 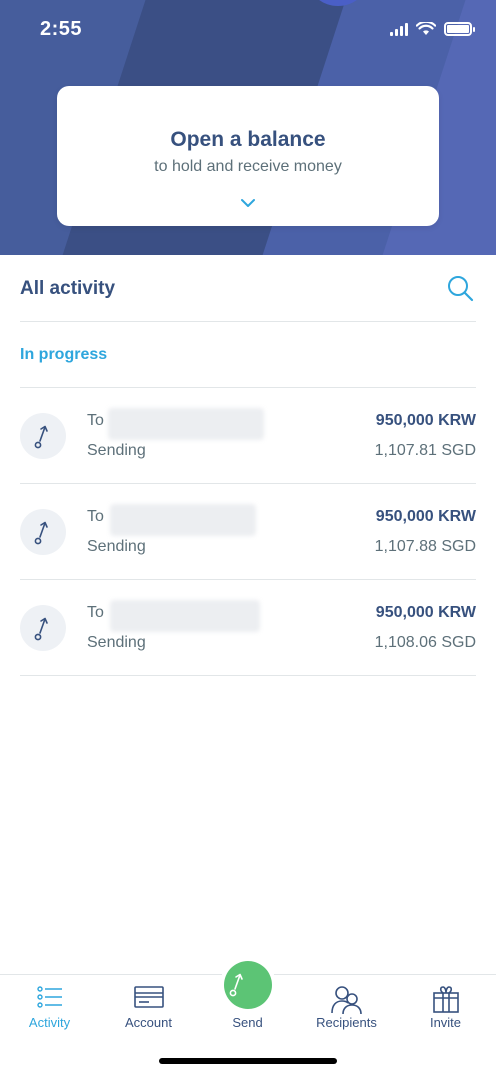 I want to click on card-icon, so click(x=148, y=997).